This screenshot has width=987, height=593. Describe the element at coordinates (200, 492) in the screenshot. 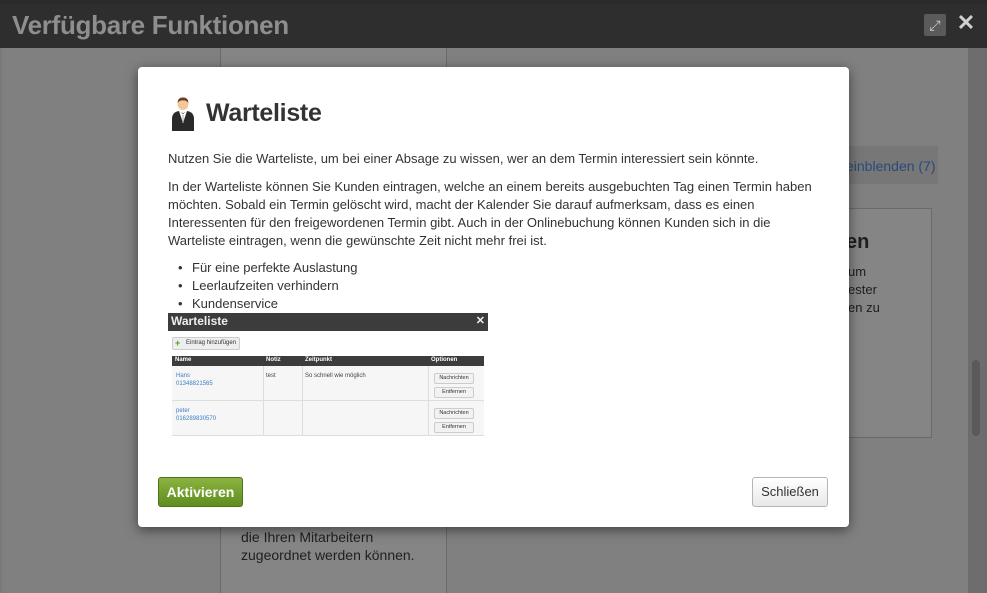

I see `activate-button: Aktivieren` at that location.